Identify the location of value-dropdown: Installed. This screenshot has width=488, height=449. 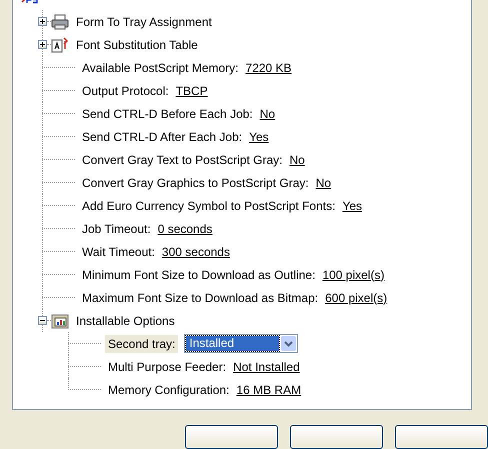
(241, 343).